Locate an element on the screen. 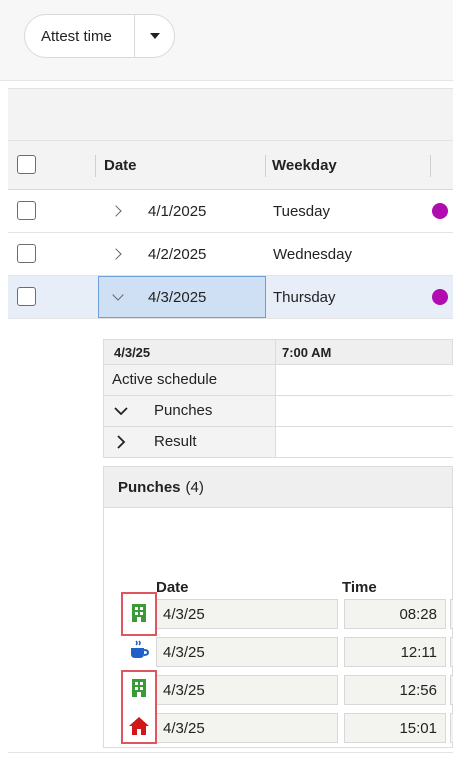  punch-time: 15:01 is located at coordinates (395, 728).